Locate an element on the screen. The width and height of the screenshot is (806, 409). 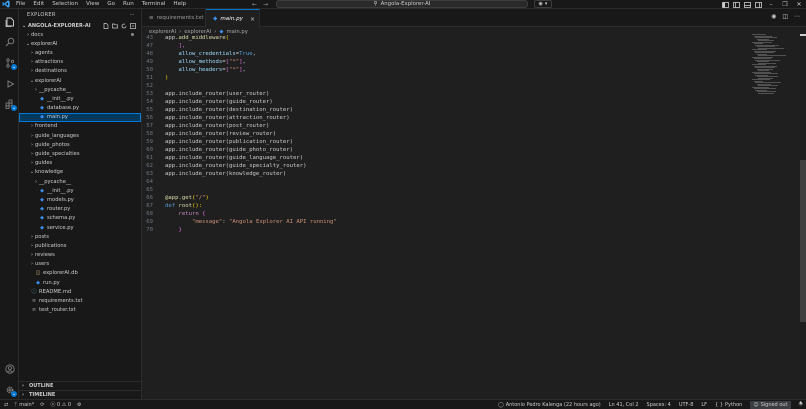
code-token: , is located at coordinates (244, 62).